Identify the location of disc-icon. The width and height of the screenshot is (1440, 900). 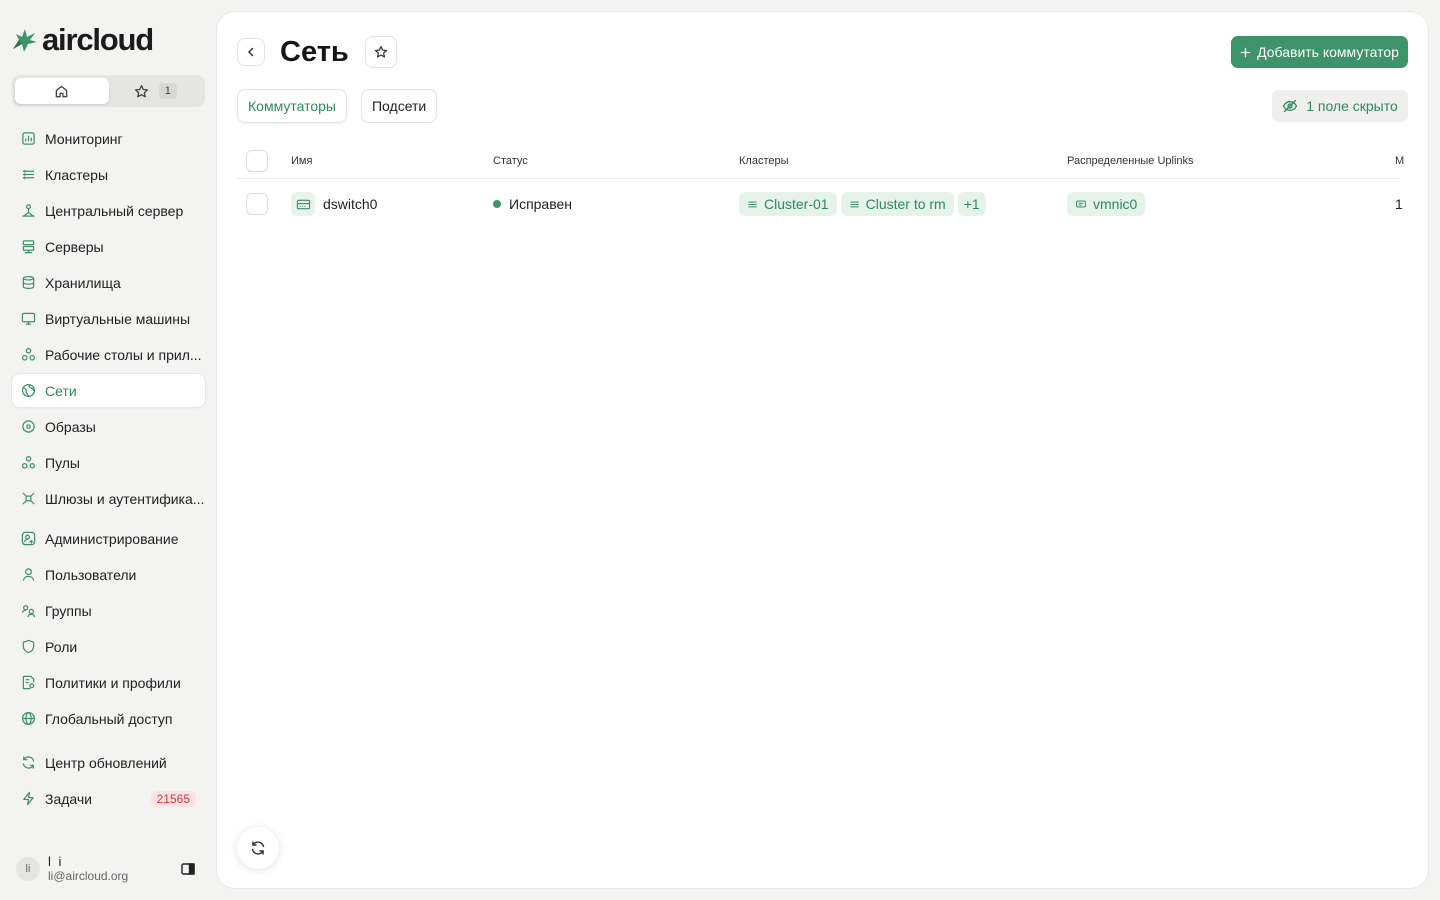
(28, 426).